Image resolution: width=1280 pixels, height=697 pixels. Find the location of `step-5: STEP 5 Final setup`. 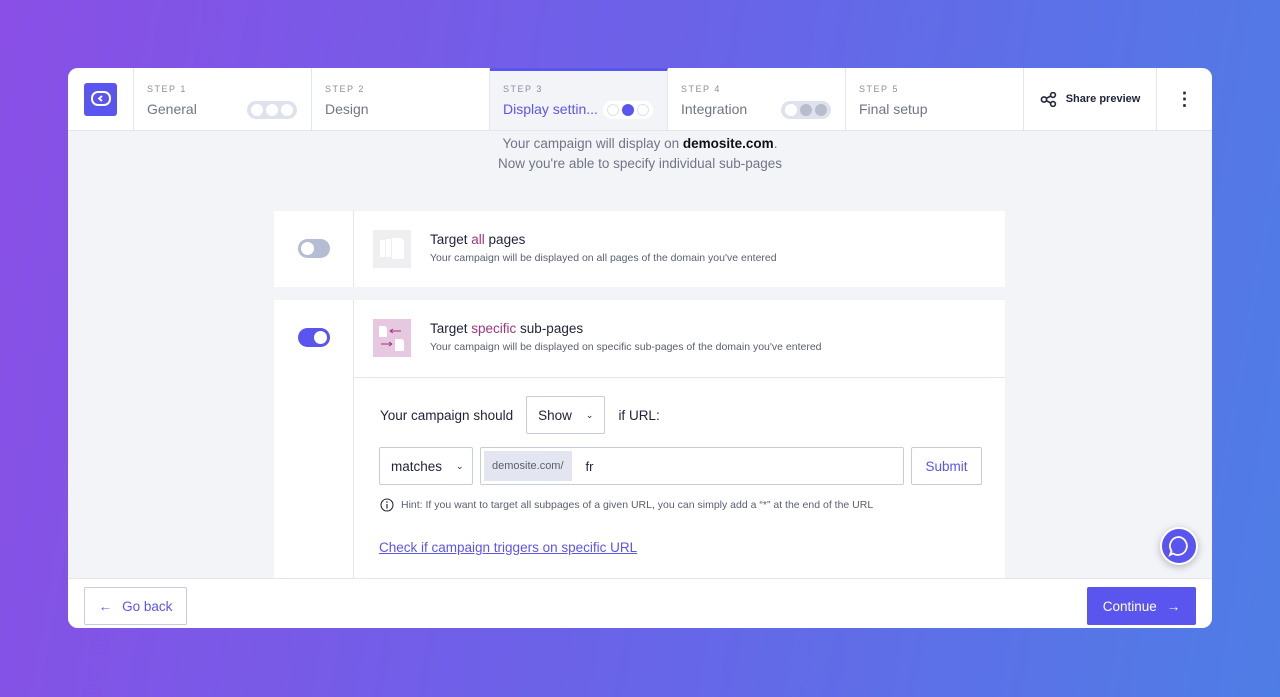

step-5: STEP 5 Final setup is located at coordinates (935, 99).